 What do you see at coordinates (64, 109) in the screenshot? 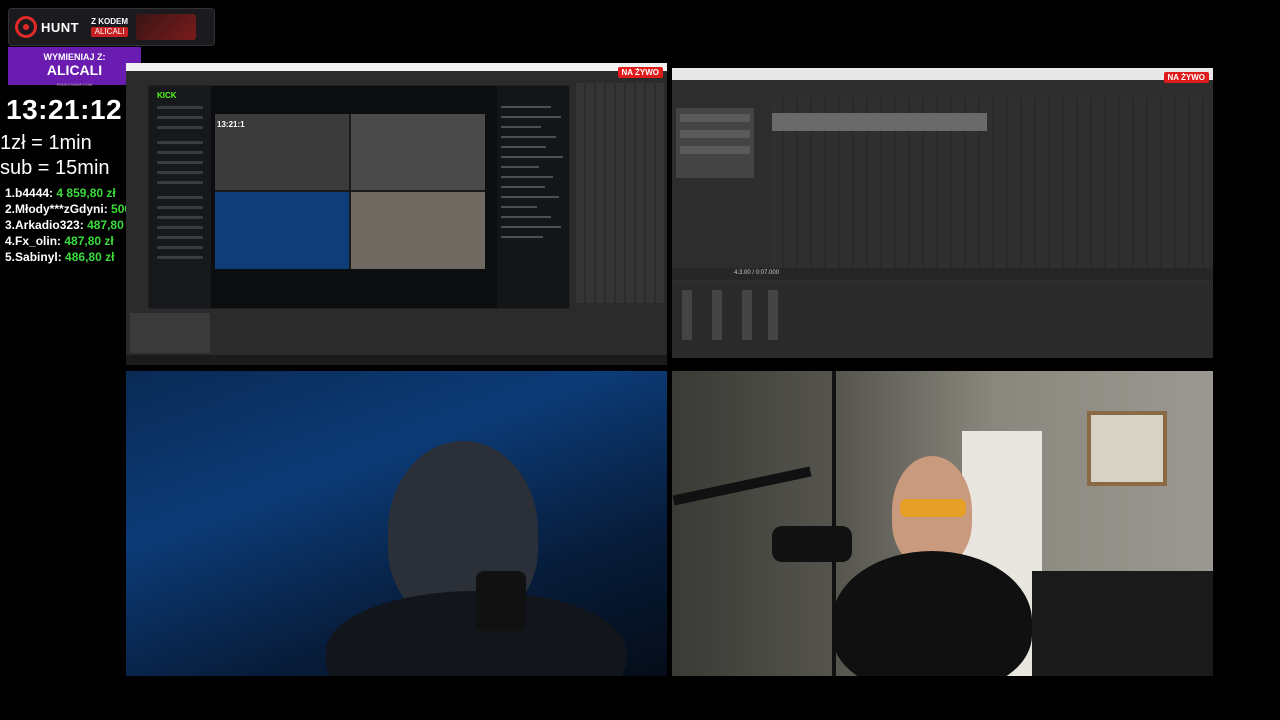
I see `subathon-timer: 13:21:12` at bounding box center [64, 109].